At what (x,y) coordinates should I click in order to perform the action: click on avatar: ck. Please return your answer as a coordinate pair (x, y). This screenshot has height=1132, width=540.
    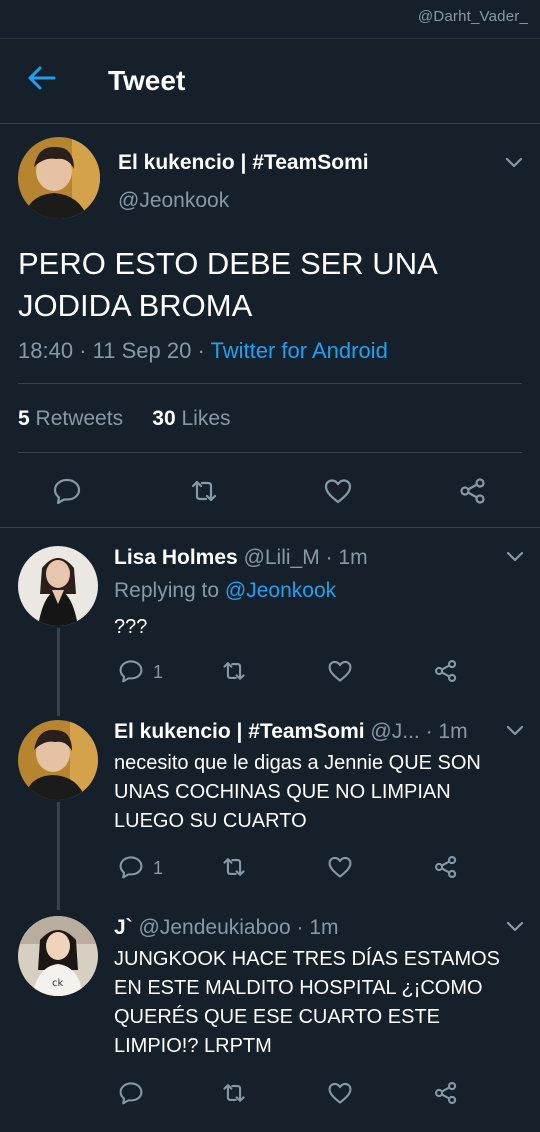
    Looking at the image, I should click on (58, 956).